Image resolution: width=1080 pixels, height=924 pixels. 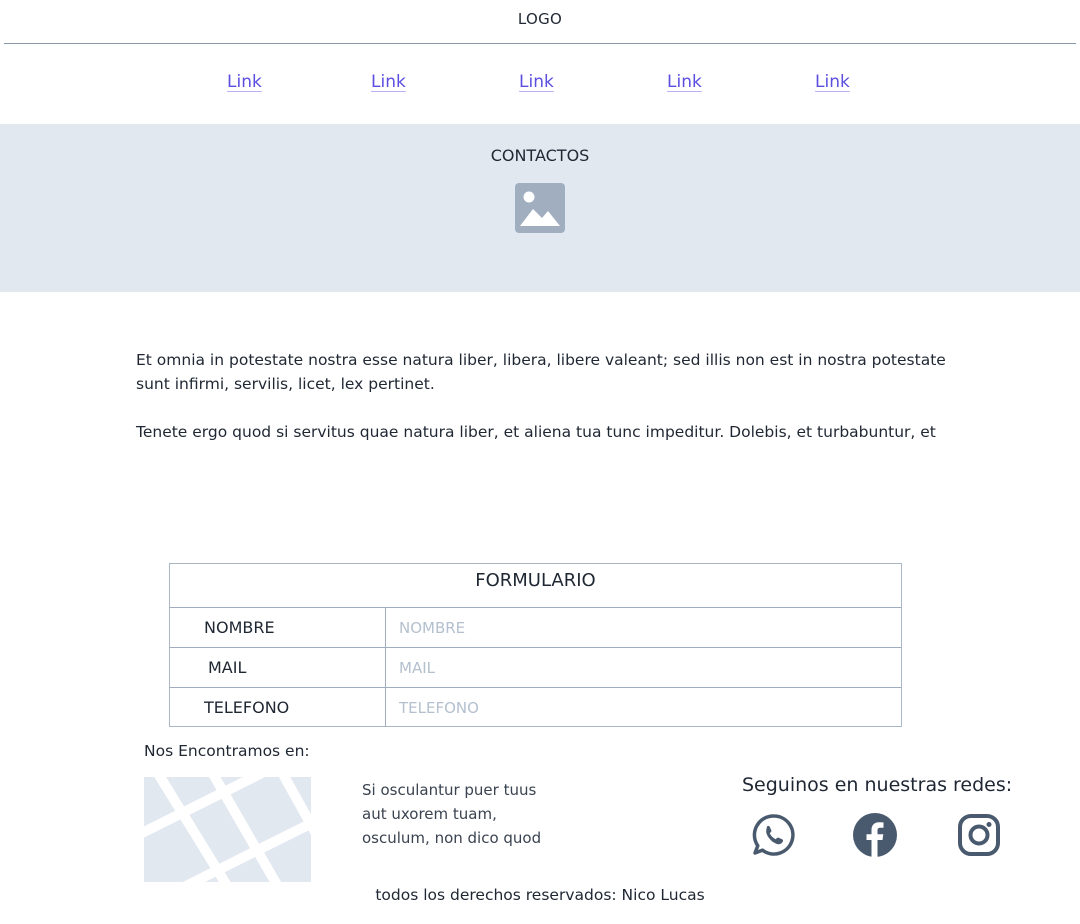 What do you see at coordinates (227, 751) in the screenshot?
I see `find-us-label: Nos Encontramos en:` at bounding box center [227, 751].